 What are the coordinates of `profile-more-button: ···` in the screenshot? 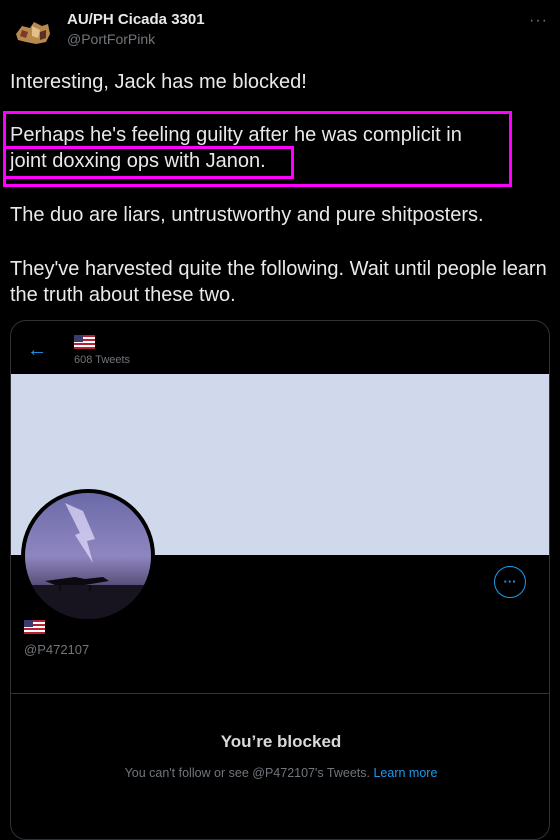 It's located at (510, 582).